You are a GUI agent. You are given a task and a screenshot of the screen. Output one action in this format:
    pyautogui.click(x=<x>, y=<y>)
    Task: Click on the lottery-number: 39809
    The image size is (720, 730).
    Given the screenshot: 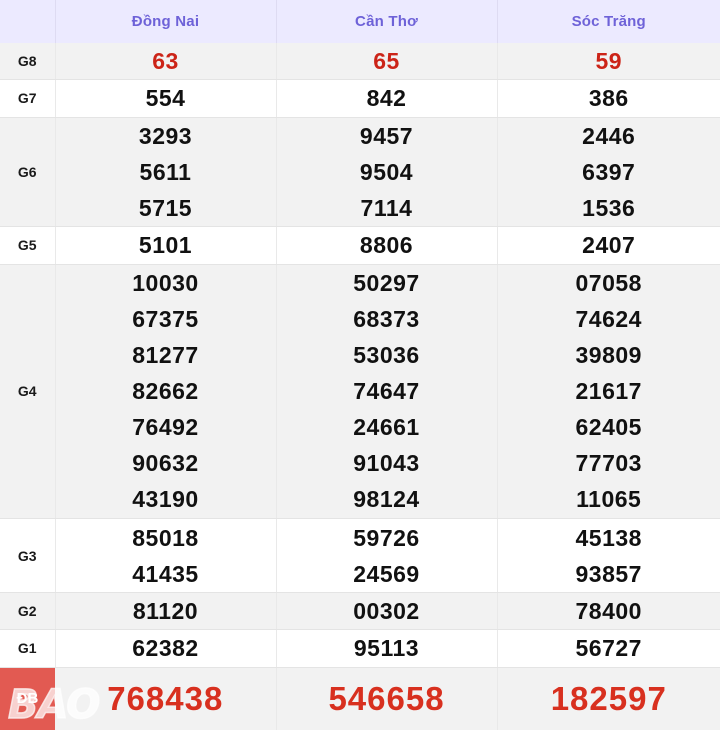 What is the action you would take?
    pyautogui.click(x=608, y=355)
    